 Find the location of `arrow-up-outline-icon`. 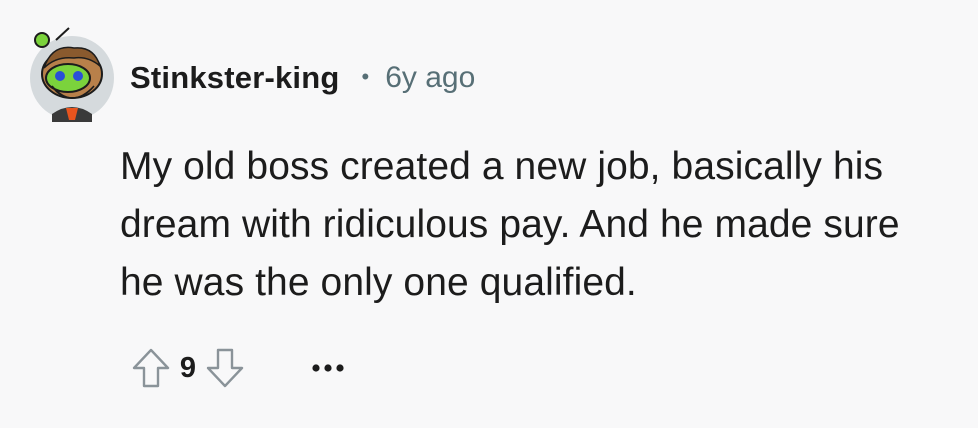

arrow-up-outline-icon is located at coordinates (151, 368).